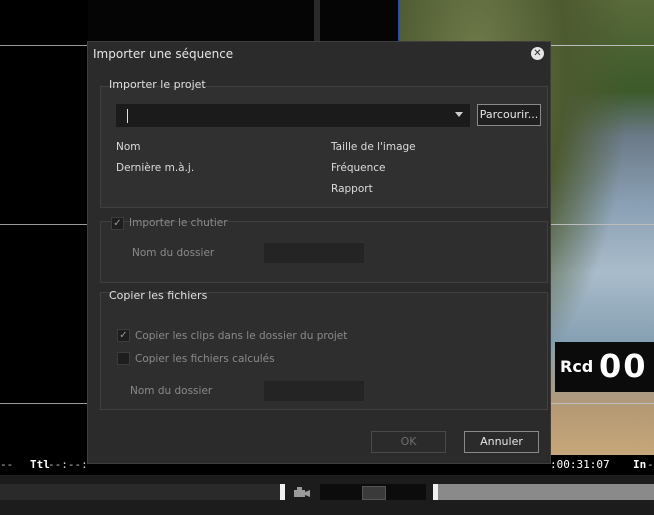 This screenshot has width=654, height=515. Describe the element at coordinates (158, 295) in the screenshot. I see `copy-files-title: Copier les fichiers` at that location.